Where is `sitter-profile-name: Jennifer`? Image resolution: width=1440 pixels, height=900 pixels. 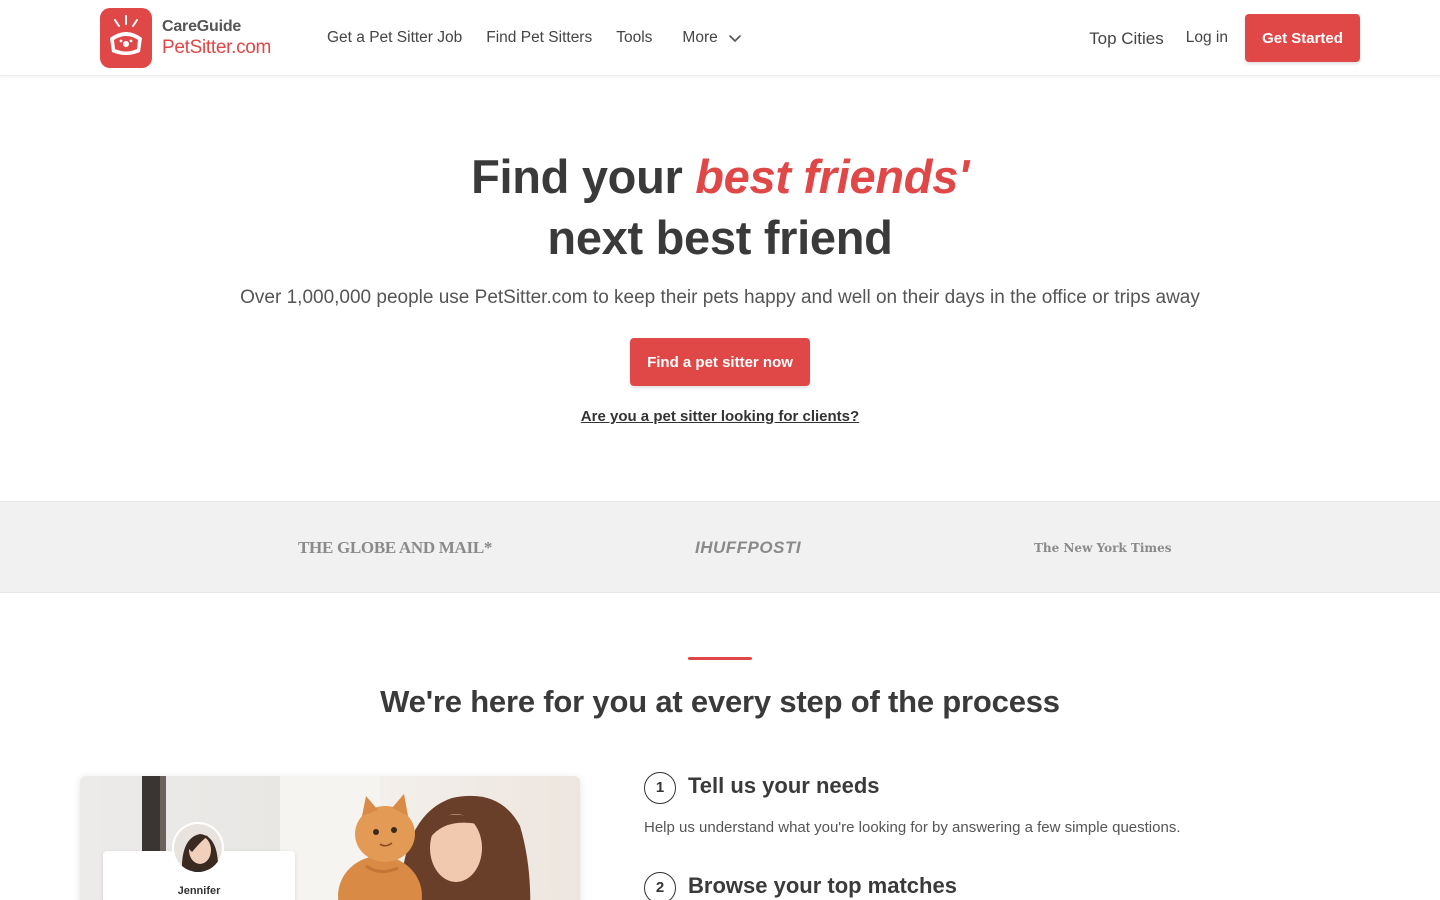 sitter-profile-name: Jennifer is located at coordinates (199, 891).